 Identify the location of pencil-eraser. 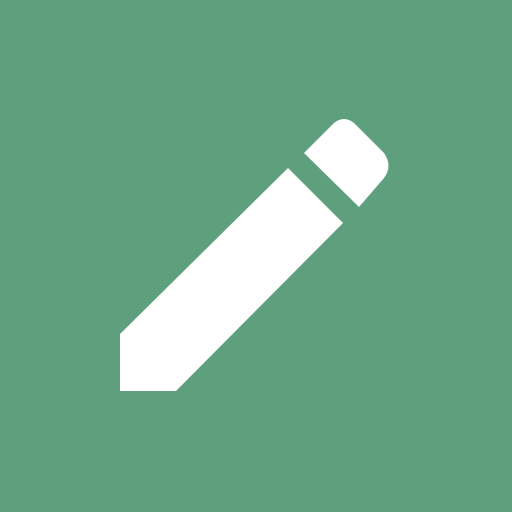
(346, 163).